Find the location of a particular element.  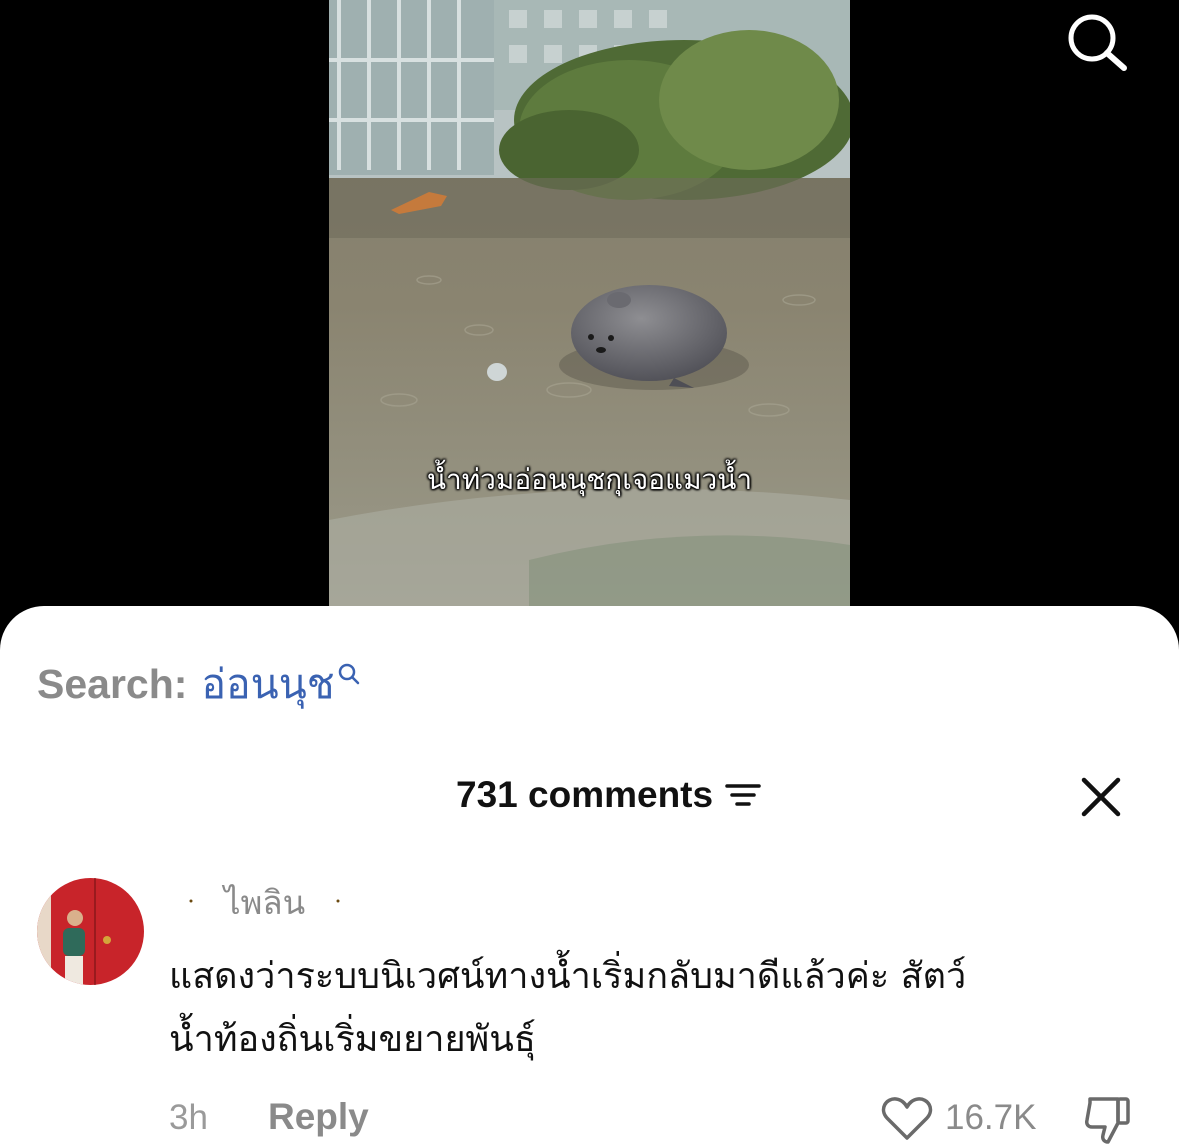

comment-line-2: น้ำท้องถิ่นเริ่มขยายพันธุ์ is located at coordinates (352, 1039).